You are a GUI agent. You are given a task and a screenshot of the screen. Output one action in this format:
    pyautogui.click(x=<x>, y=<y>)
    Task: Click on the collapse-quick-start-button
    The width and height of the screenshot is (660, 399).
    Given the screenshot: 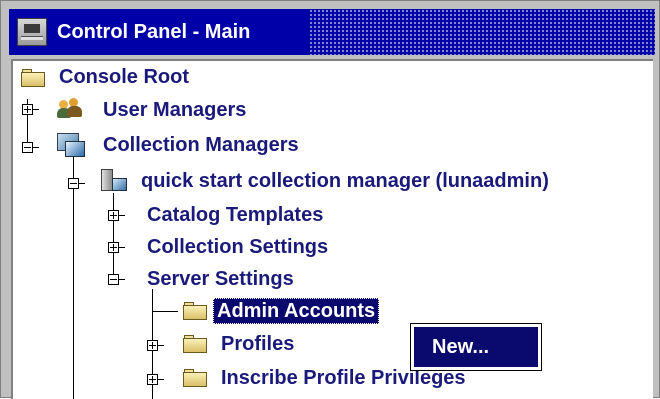 What is the action you would take?
    pyautogui.click(x=73, y=183)
    